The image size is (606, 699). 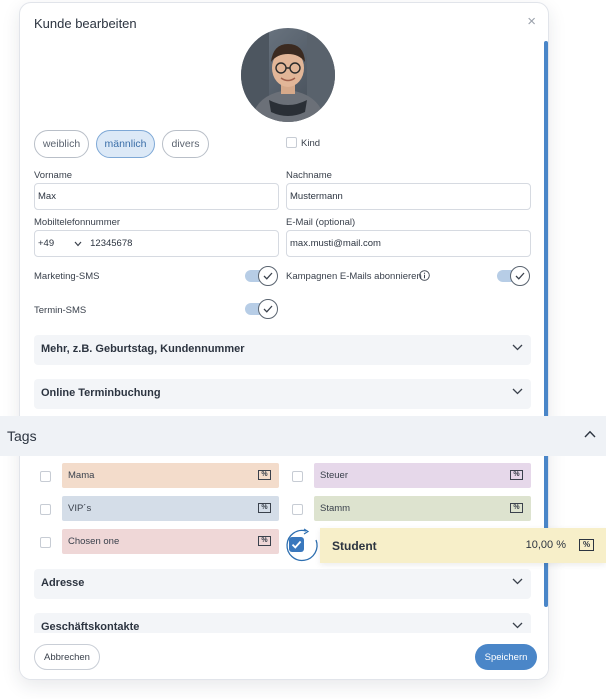 I want to click on marketing-sms-label: Marketing-SMS, so click(x=67, y=276).